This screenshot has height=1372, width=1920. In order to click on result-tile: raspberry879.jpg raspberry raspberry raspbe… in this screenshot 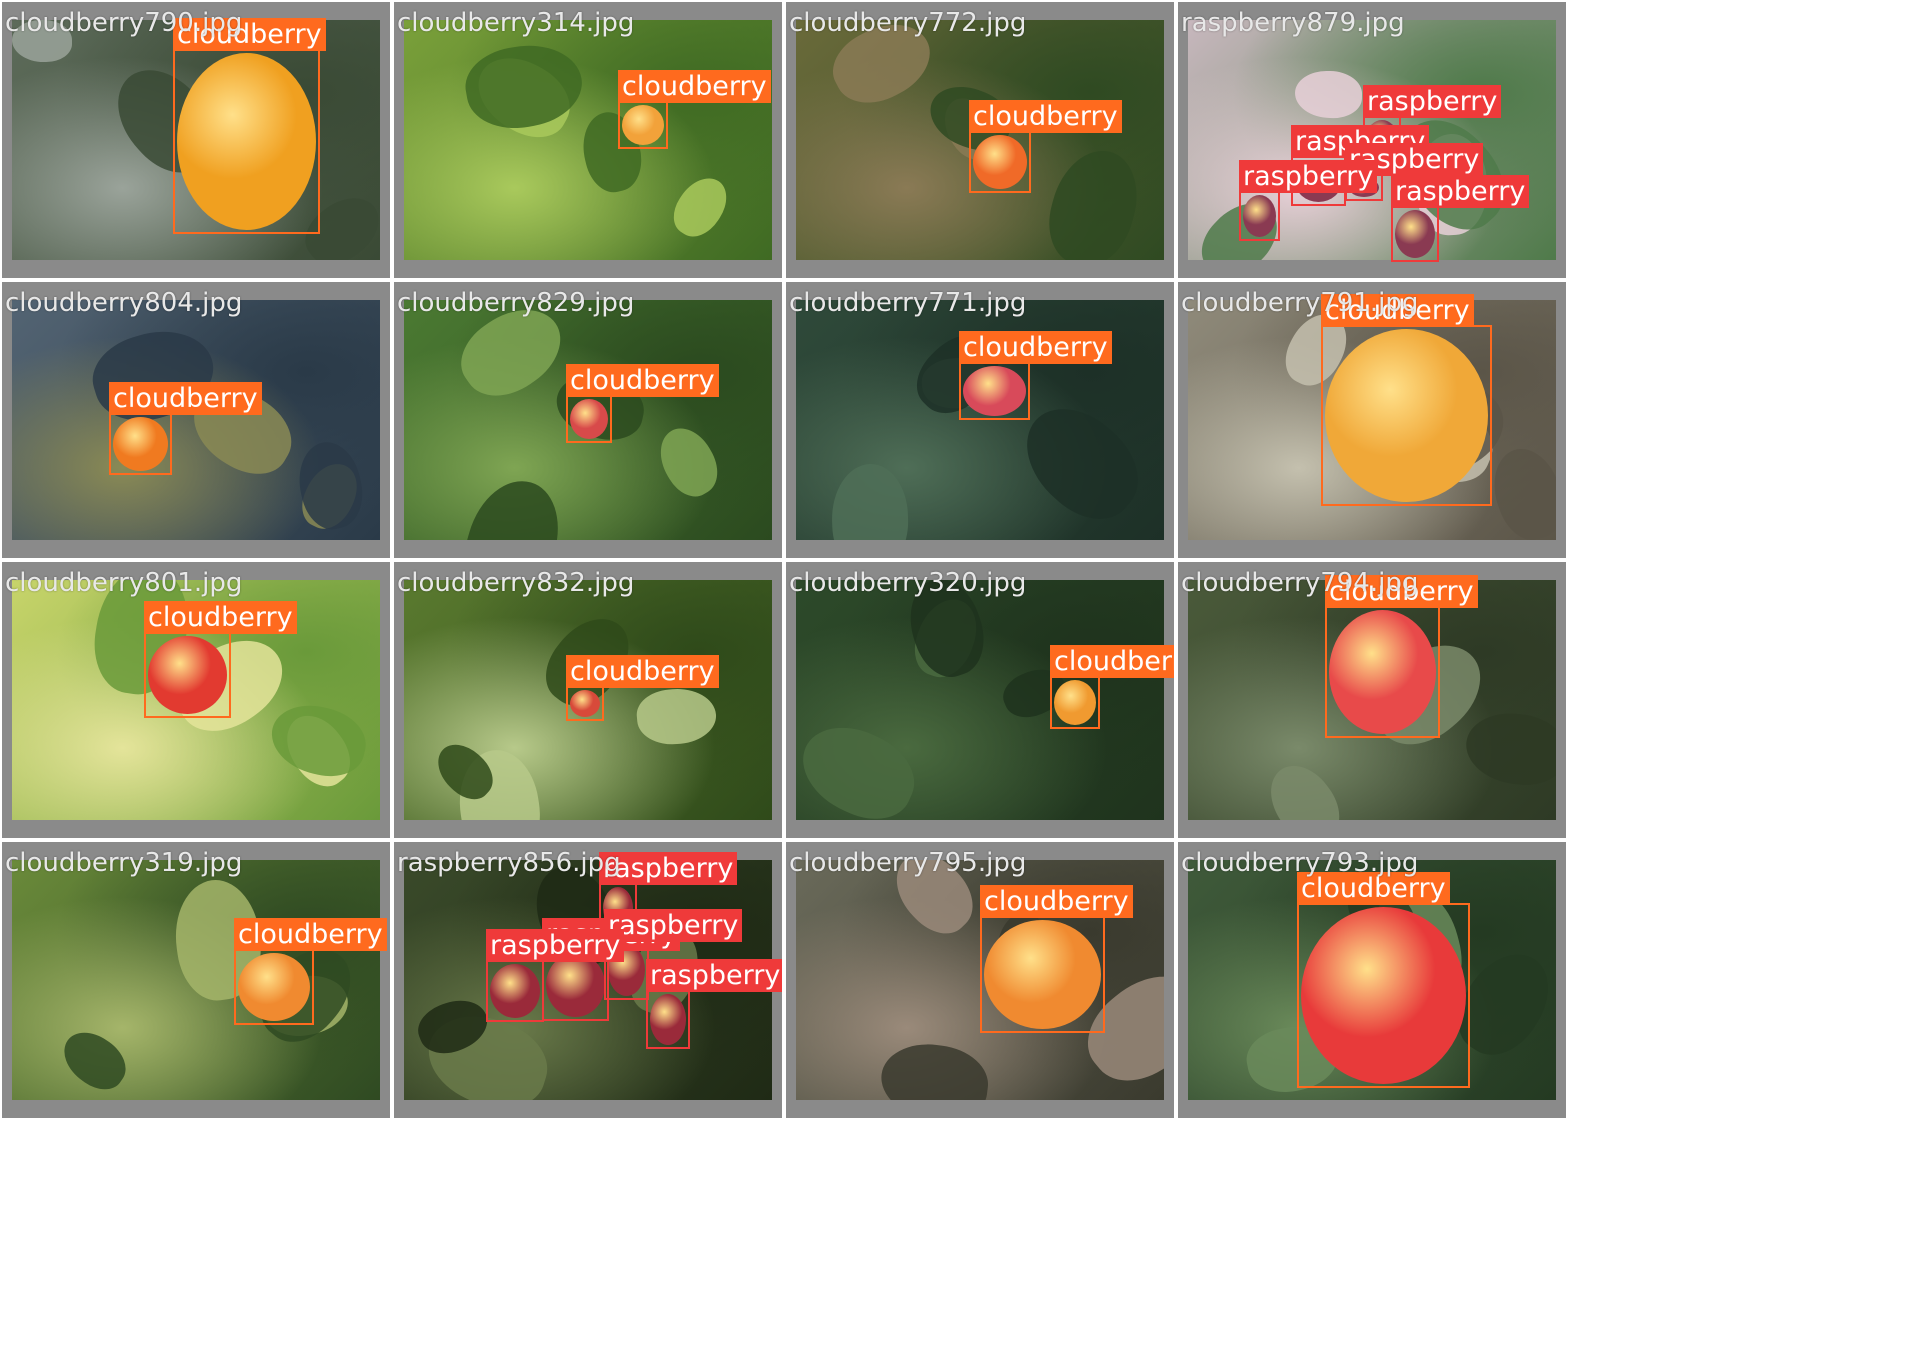, I will do `click(1372, 140)`.